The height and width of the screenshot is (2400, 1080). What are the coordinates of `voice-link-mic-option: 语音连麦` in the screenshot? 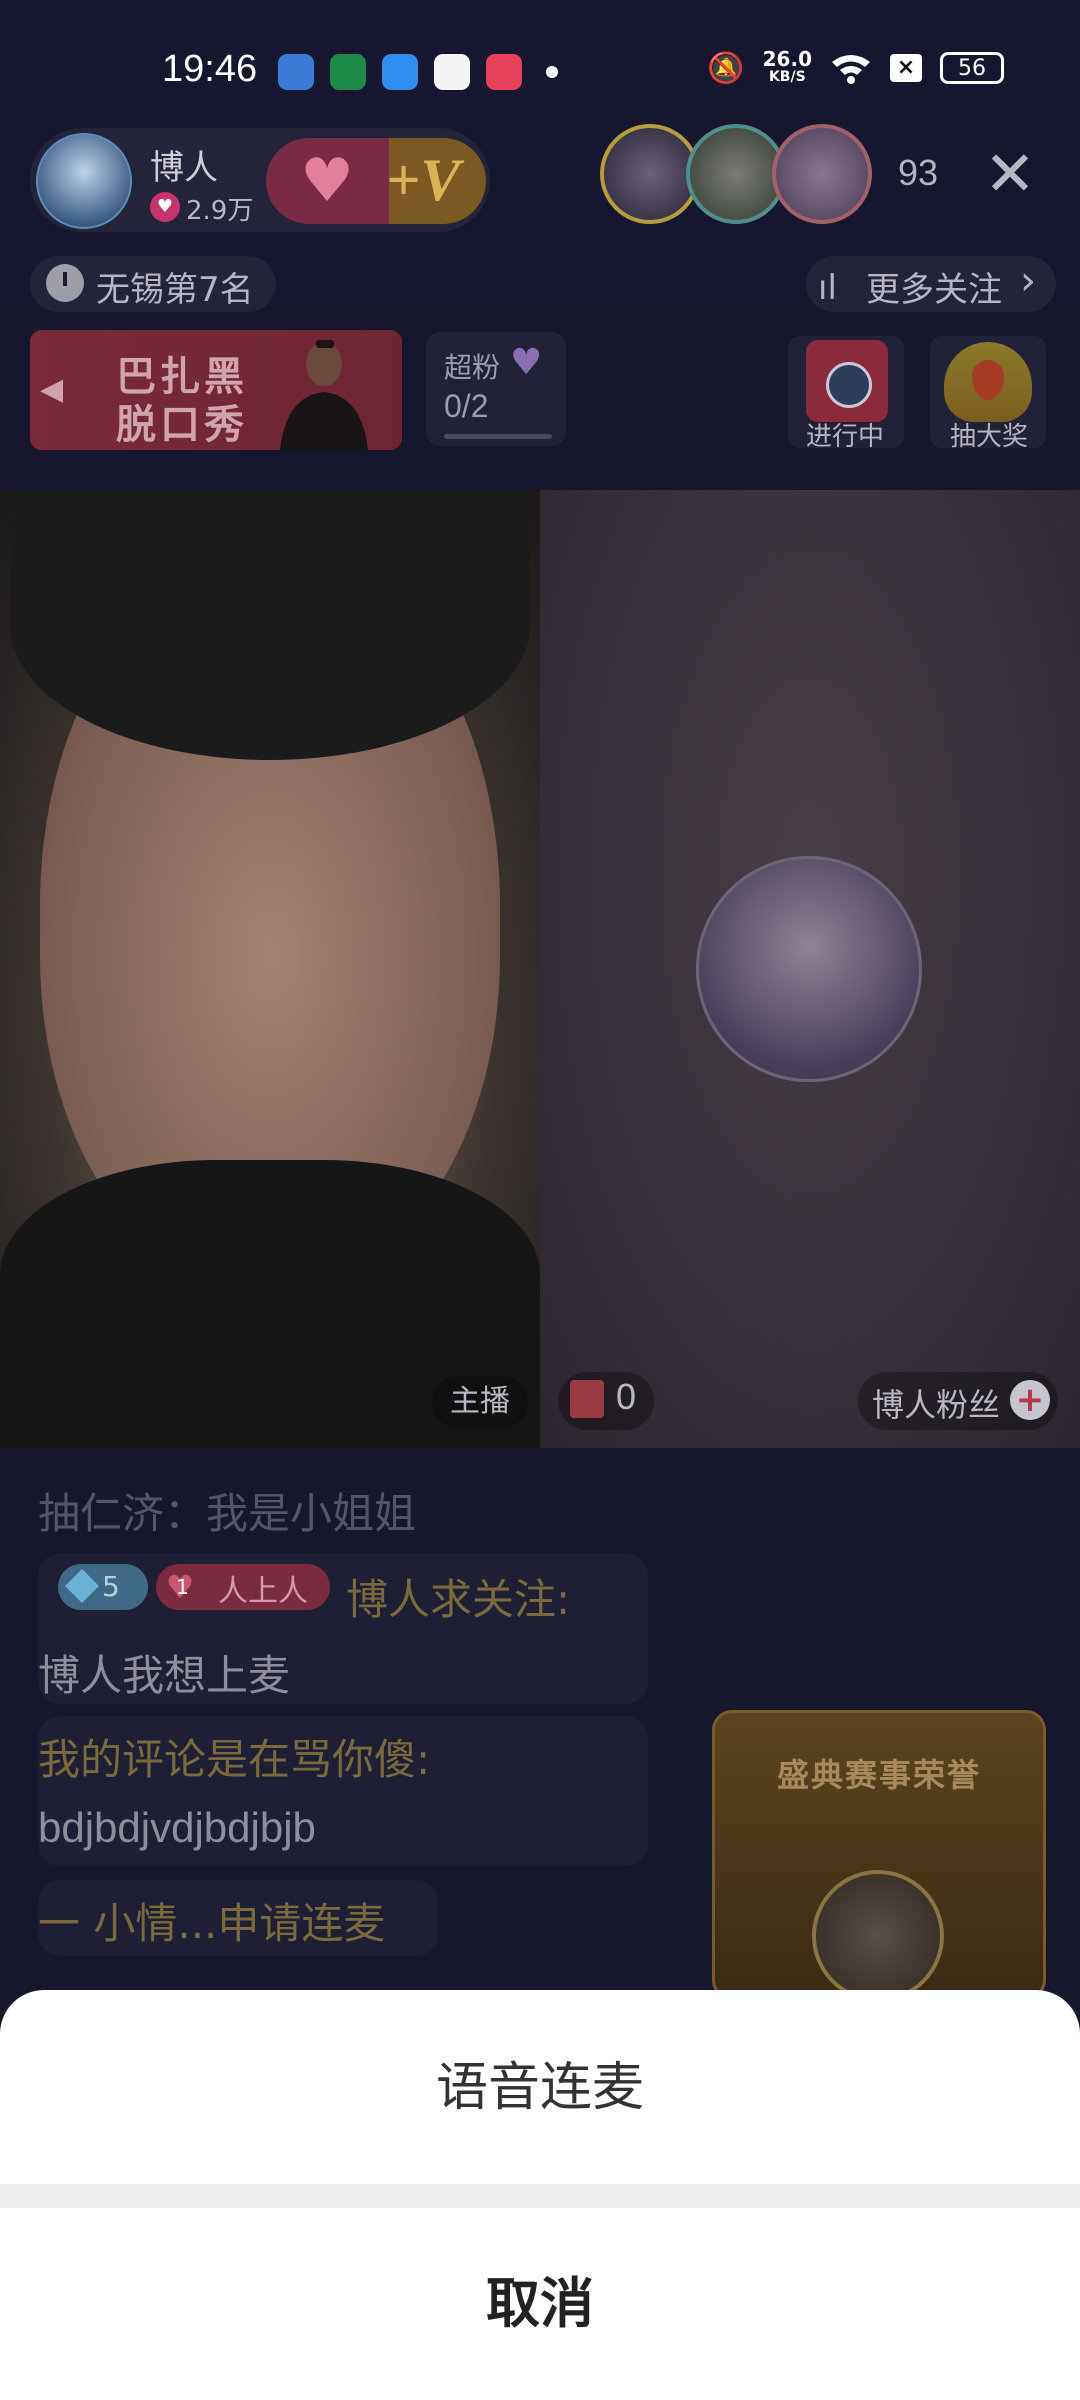 It's located at (540, 2088).